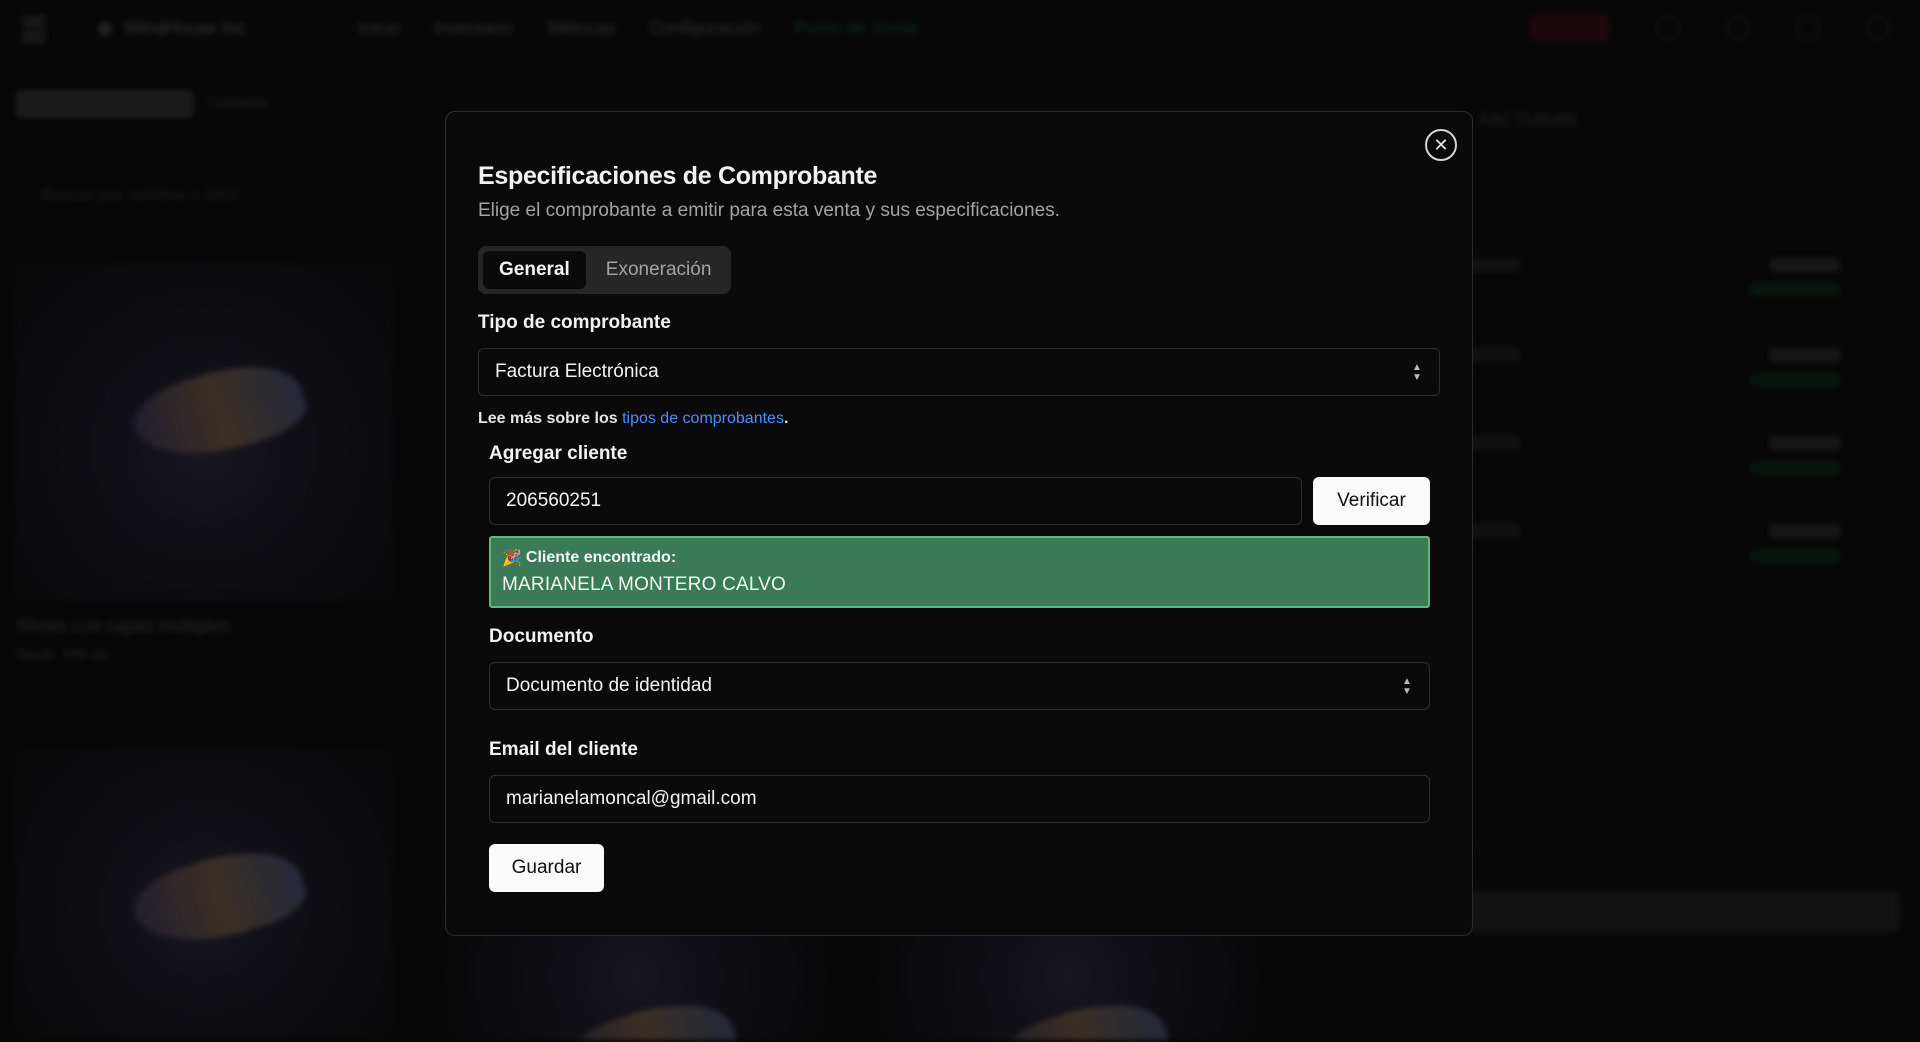 The height and width of the screenshot is (1042, 1920). What do you see at coordinates (644, 584) in the screenshot?
I see `client-name: MARIANELA MONTERO CALVO` at bounding box center [644, 584].